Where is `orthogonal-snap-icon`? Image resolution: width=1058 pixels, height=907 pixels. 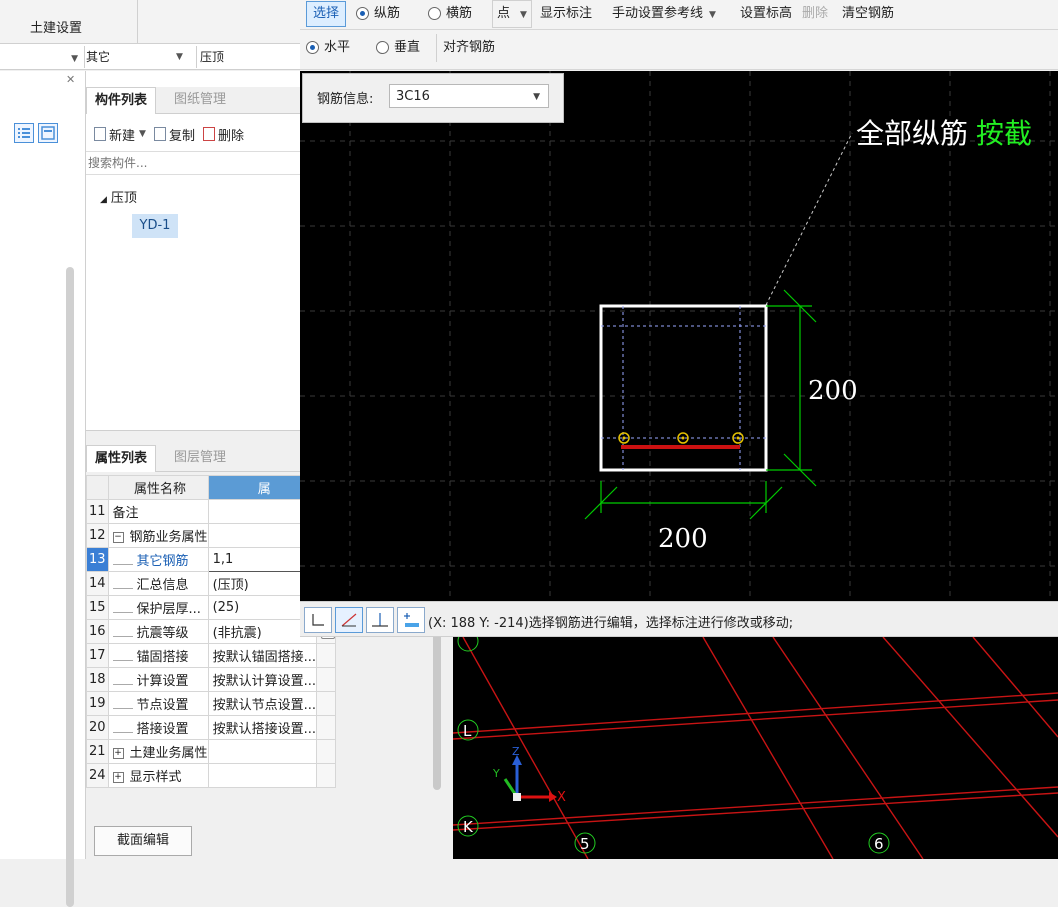
orthogonal-snap-icon is located at coordinates (318, 620).